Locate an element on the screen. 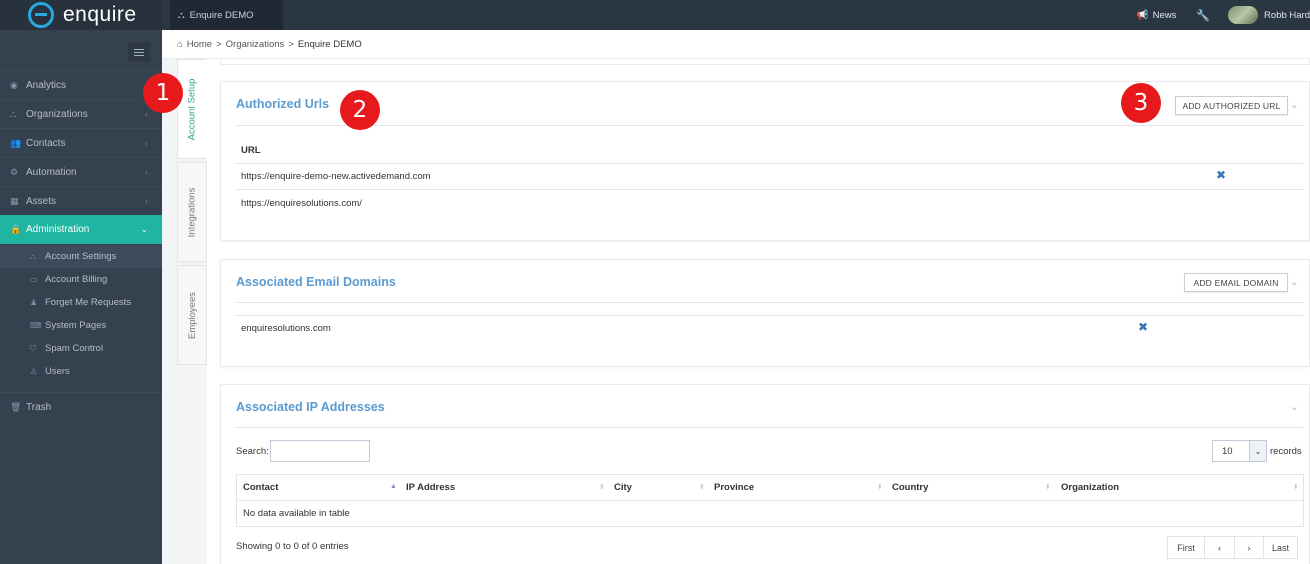  sidebar-item-label: Assets is located at coordinates (41, 201).